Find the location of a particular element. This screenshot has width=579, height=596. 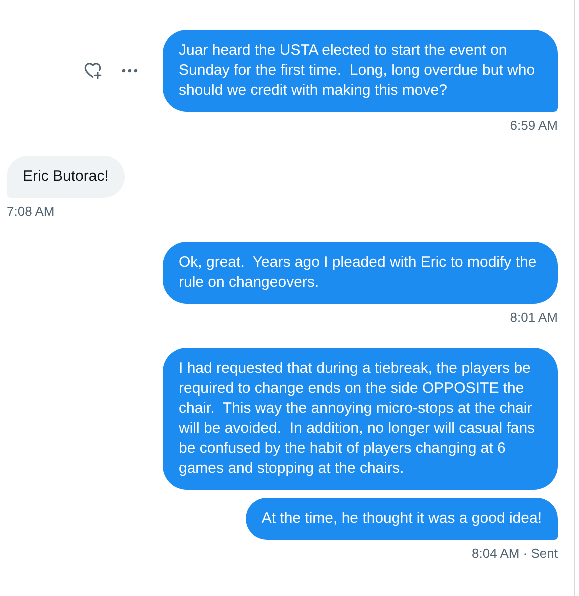

timestamp: 8:04 AM · Sent is located at coordinates (515, 554).